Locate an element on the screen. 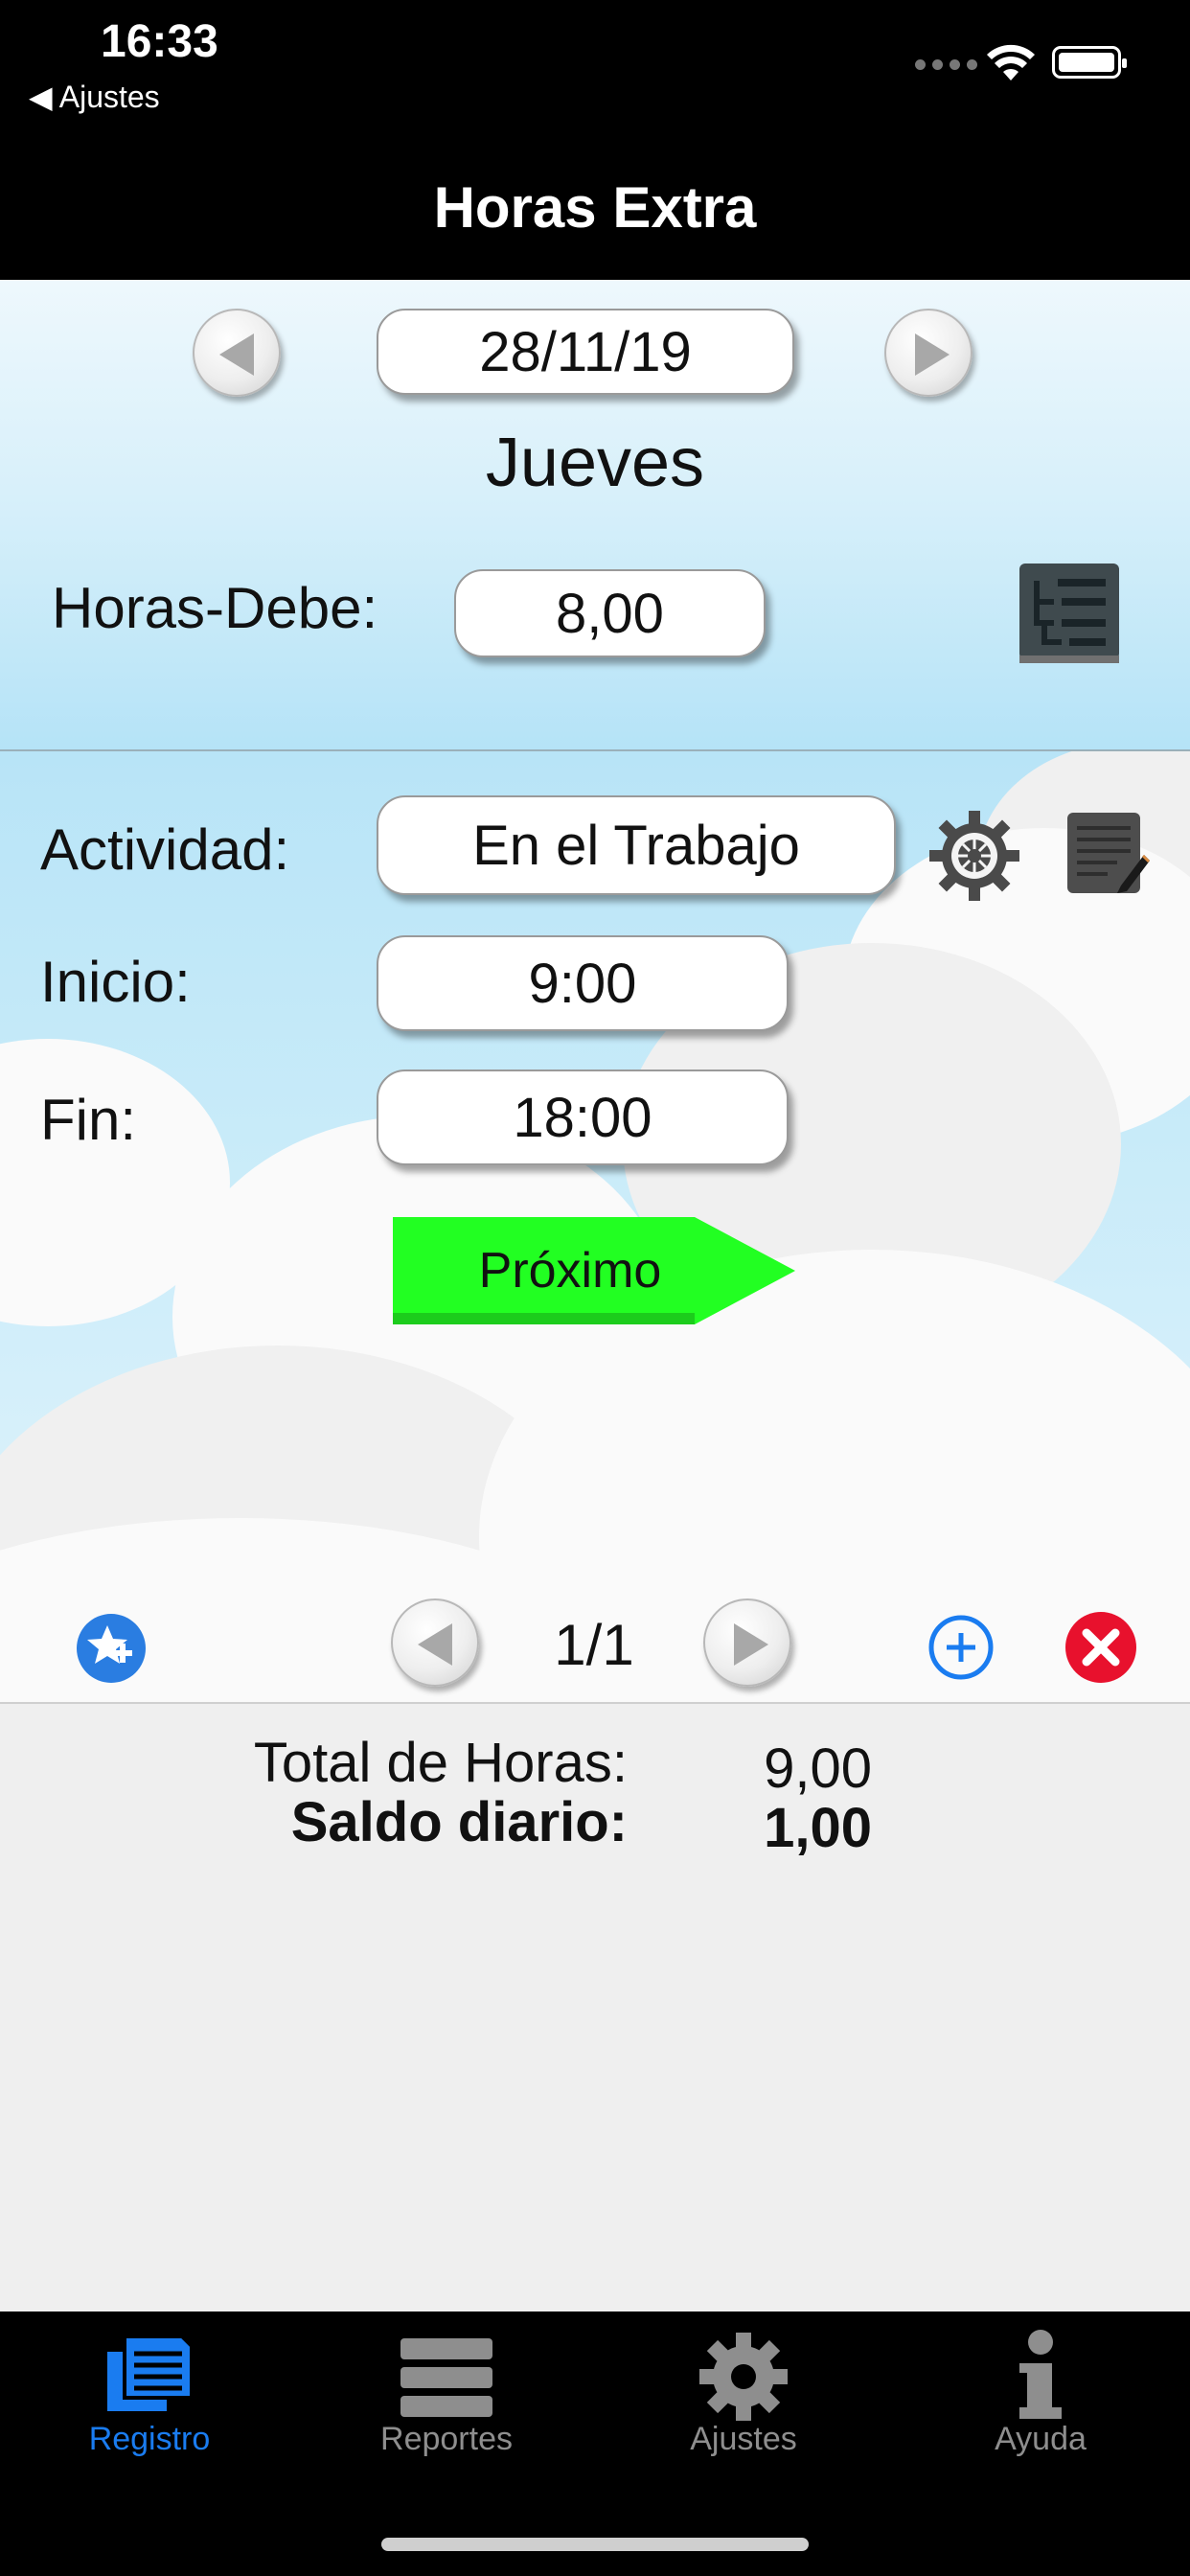 Image resolution: width=1190 pixels, height=2576 pixels. end-time-field: 18:00 is located at coordinates (583, 1117).